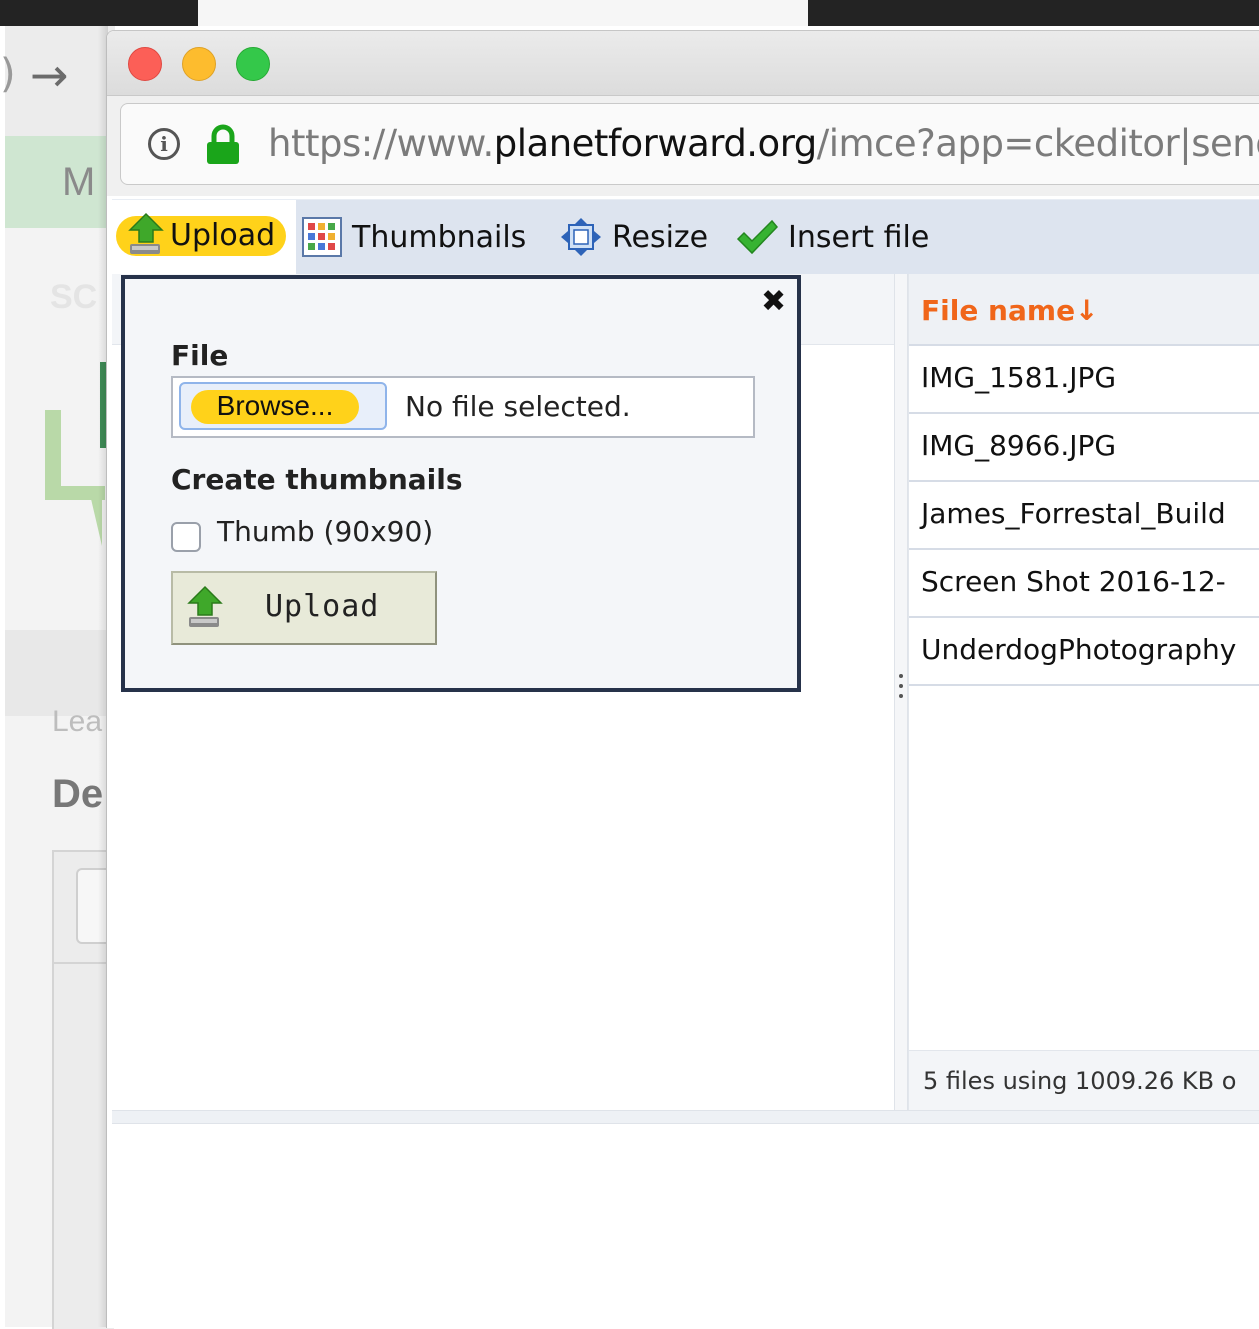 This screenshot has width=1259, height=1329. What do you see at coordinates (581, 237) in the screenshot?
I see `resize-icon` at bounding box center [581, 237].